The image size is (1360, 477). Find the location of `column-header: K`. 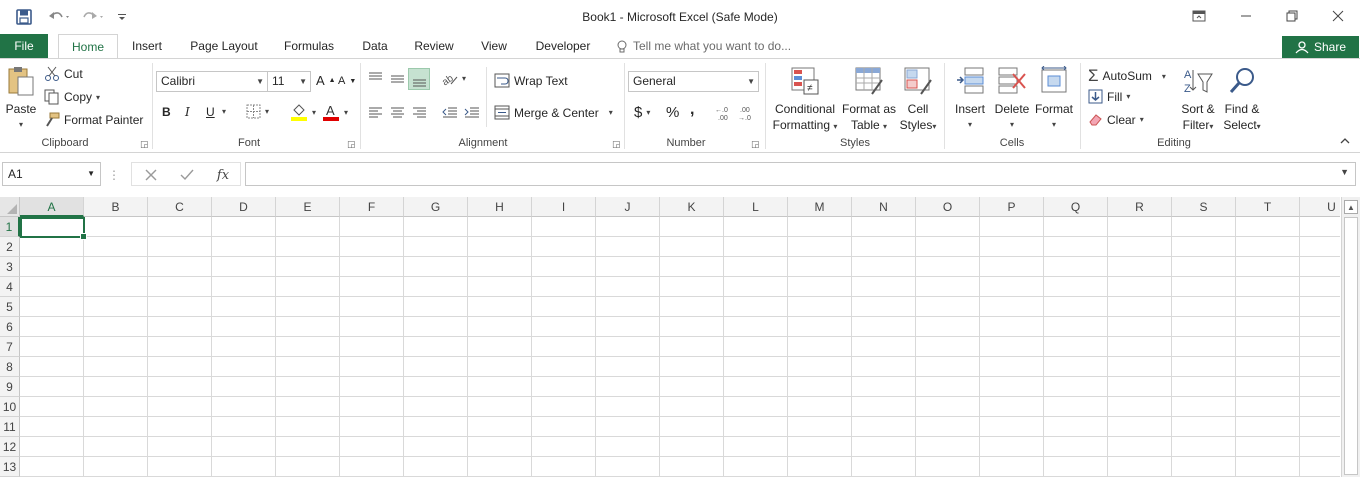

column-header: K is located at coordinates (692, 207).